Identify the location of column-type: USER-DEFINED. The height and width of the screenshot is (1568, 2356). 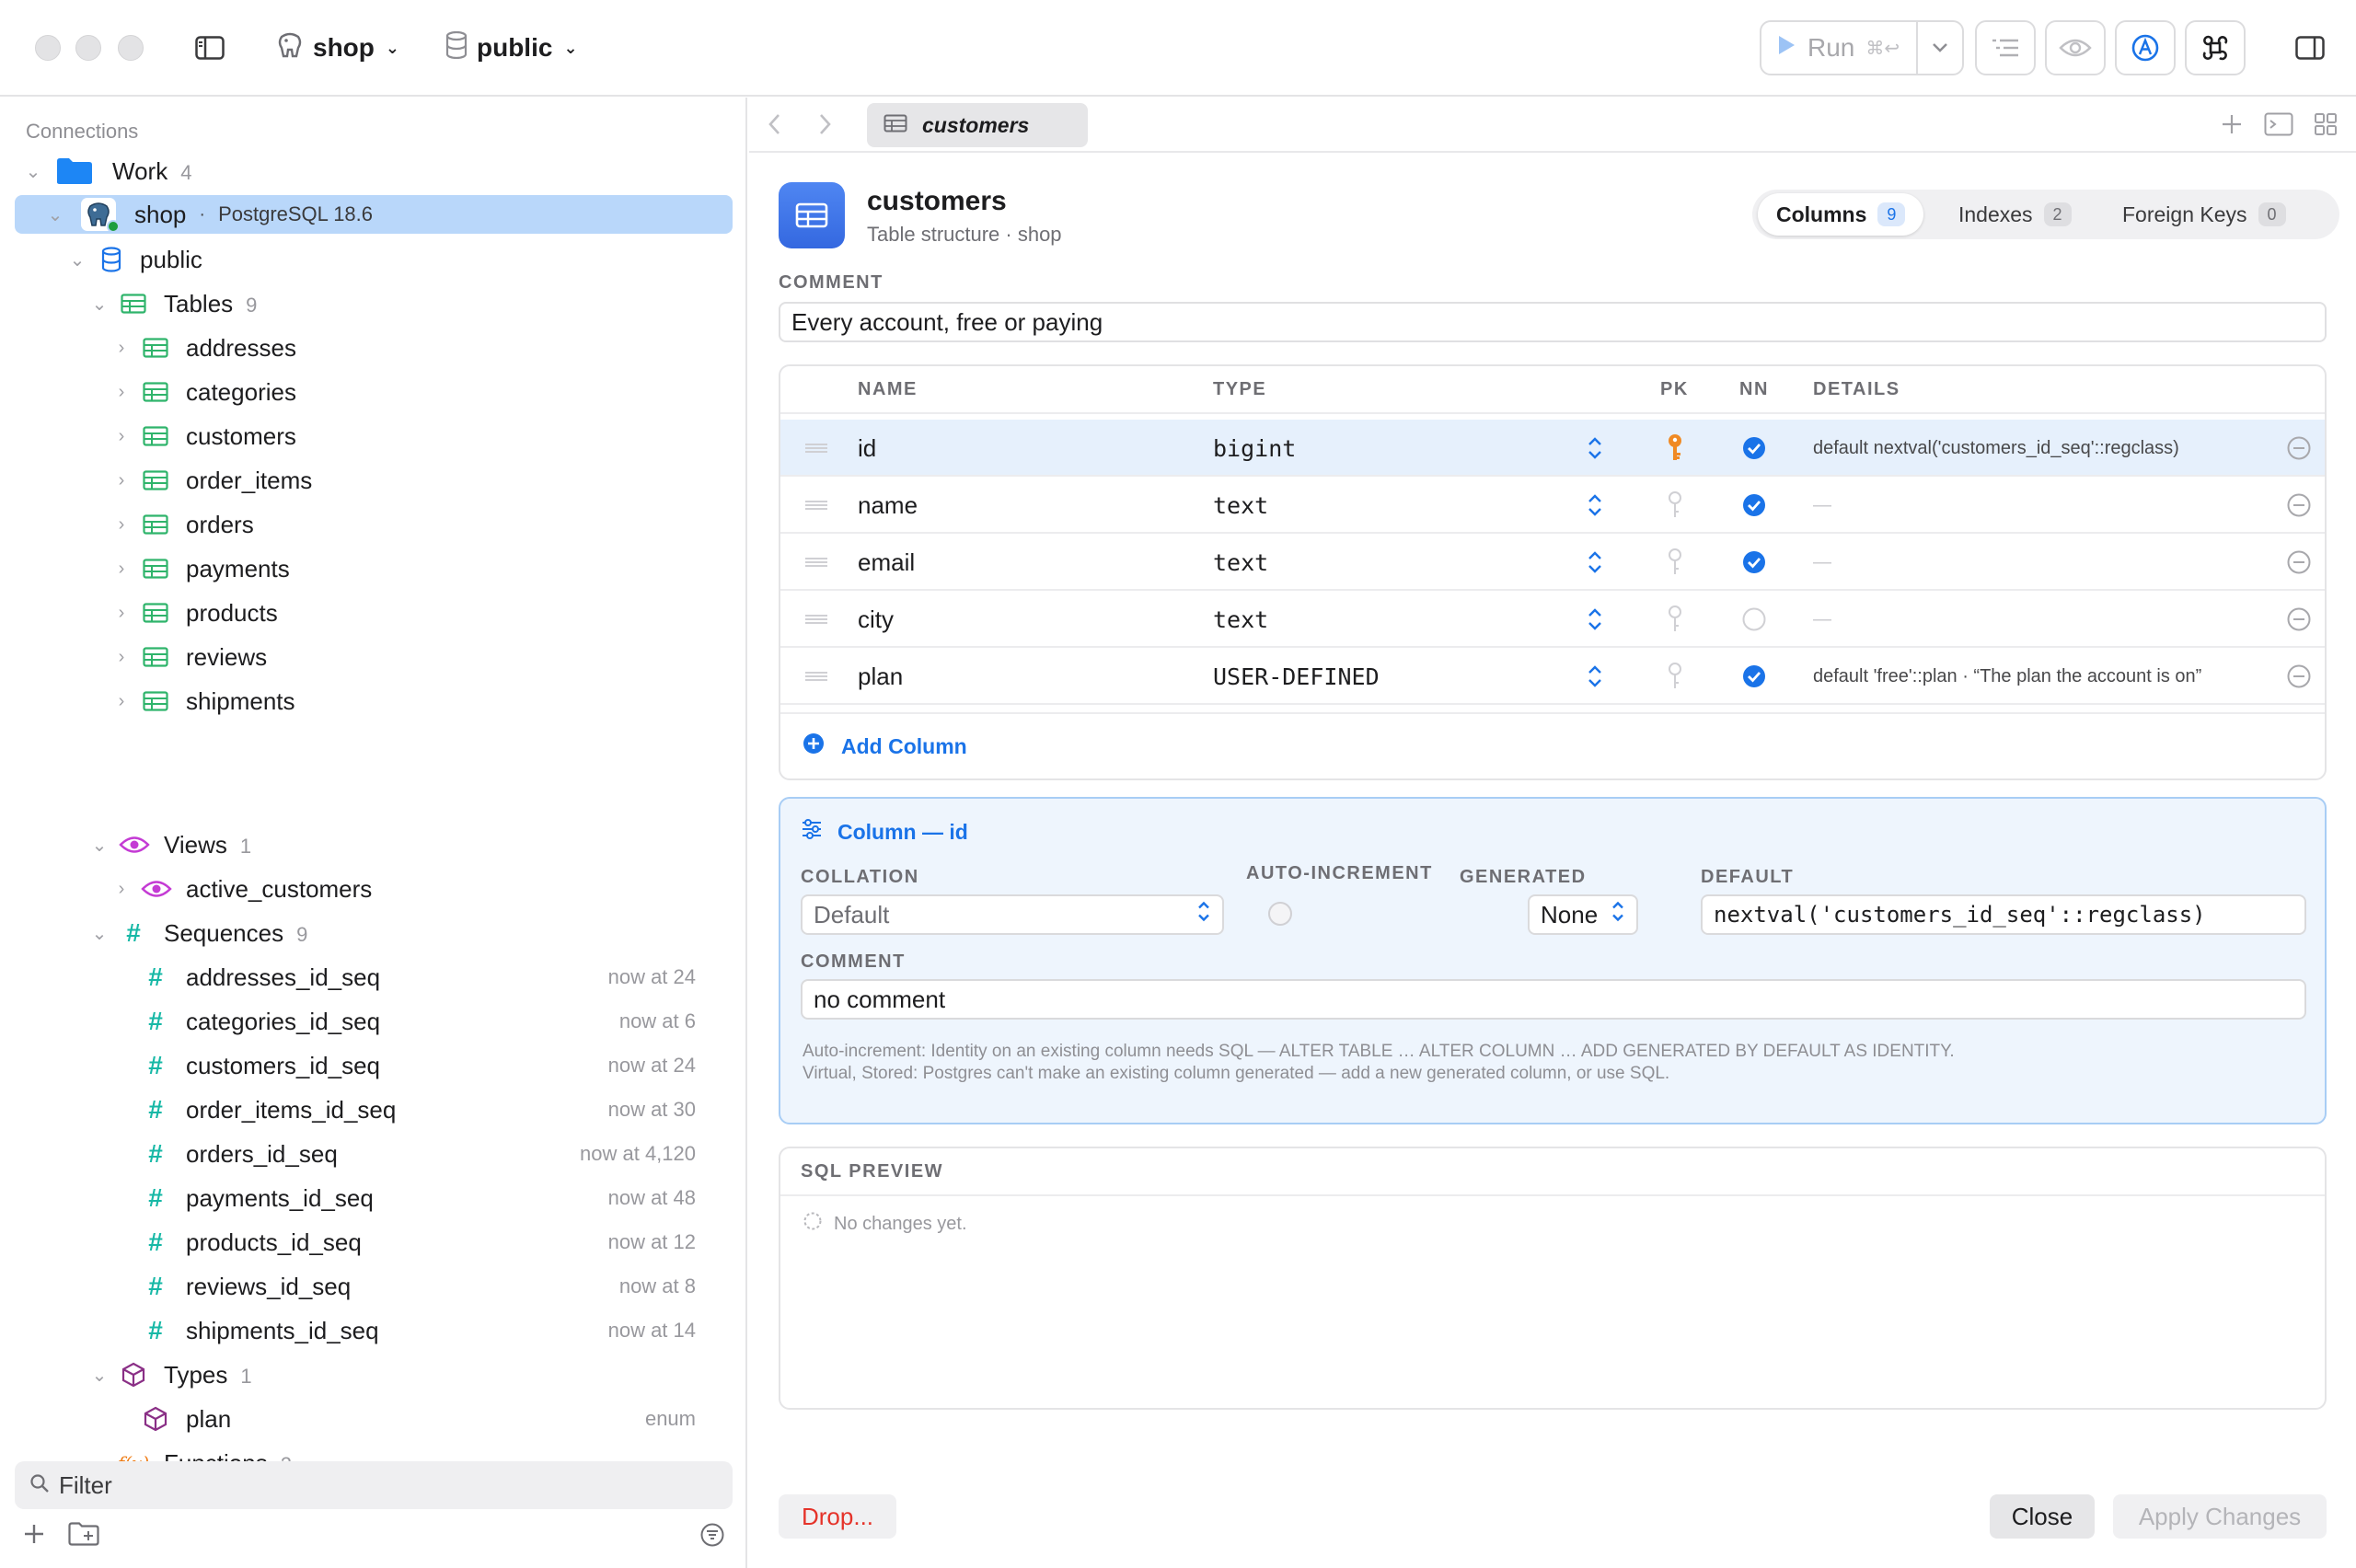
(1296, 676).